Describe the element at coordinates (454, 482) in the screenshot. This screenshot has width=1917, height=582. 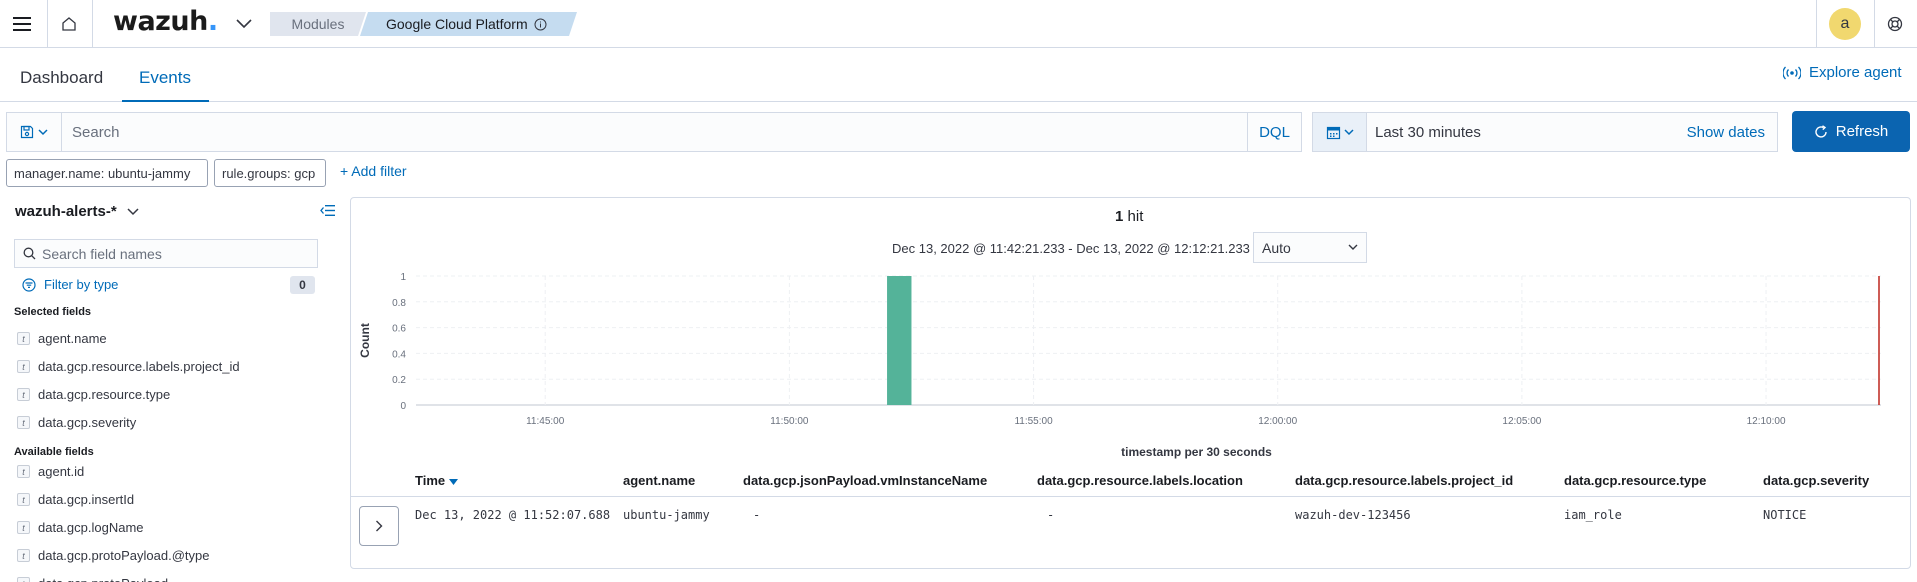
I see `sort-desc-icon` at that location.